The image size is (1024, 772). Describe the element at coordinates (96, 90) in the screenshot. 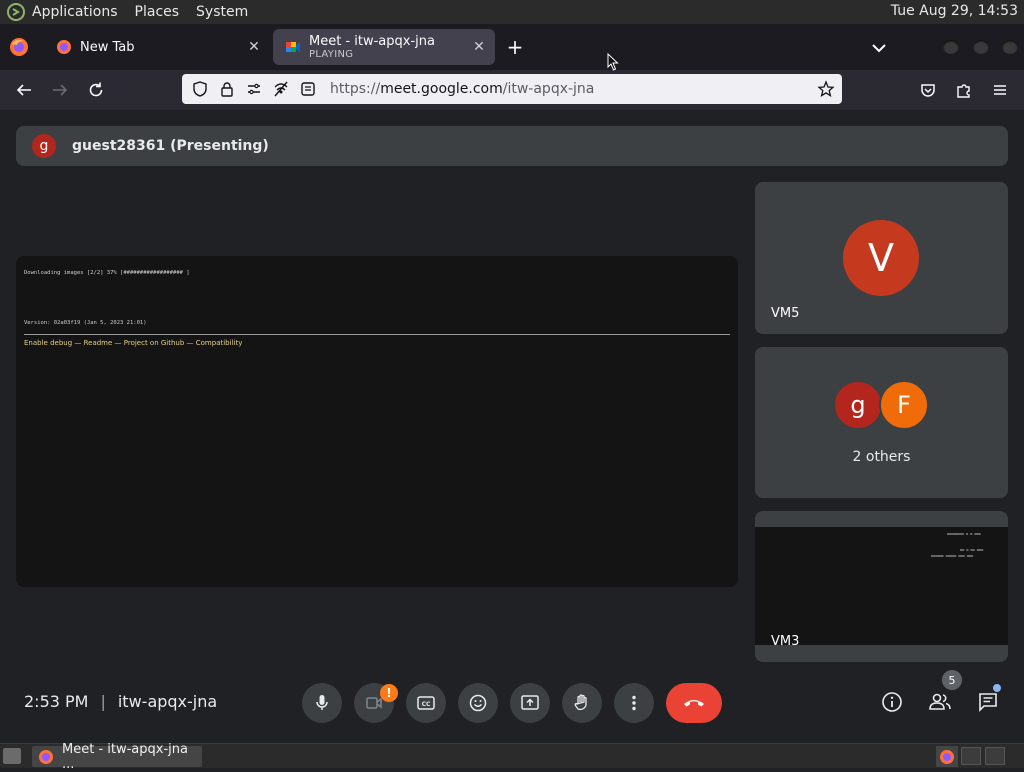

I see `reload-icon` at that location.